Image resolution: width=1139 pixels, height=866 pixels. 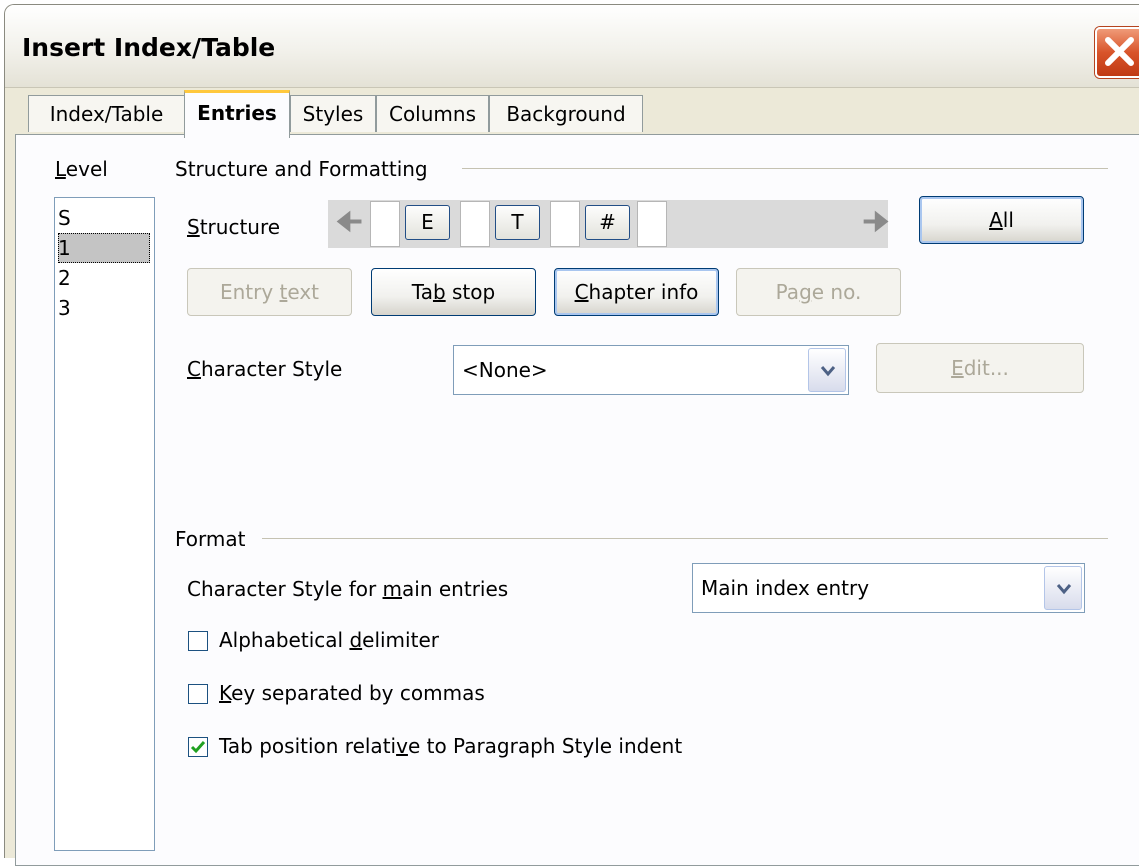 I want to click on level-list: S 1 2 3, so click(x=104, y=524).